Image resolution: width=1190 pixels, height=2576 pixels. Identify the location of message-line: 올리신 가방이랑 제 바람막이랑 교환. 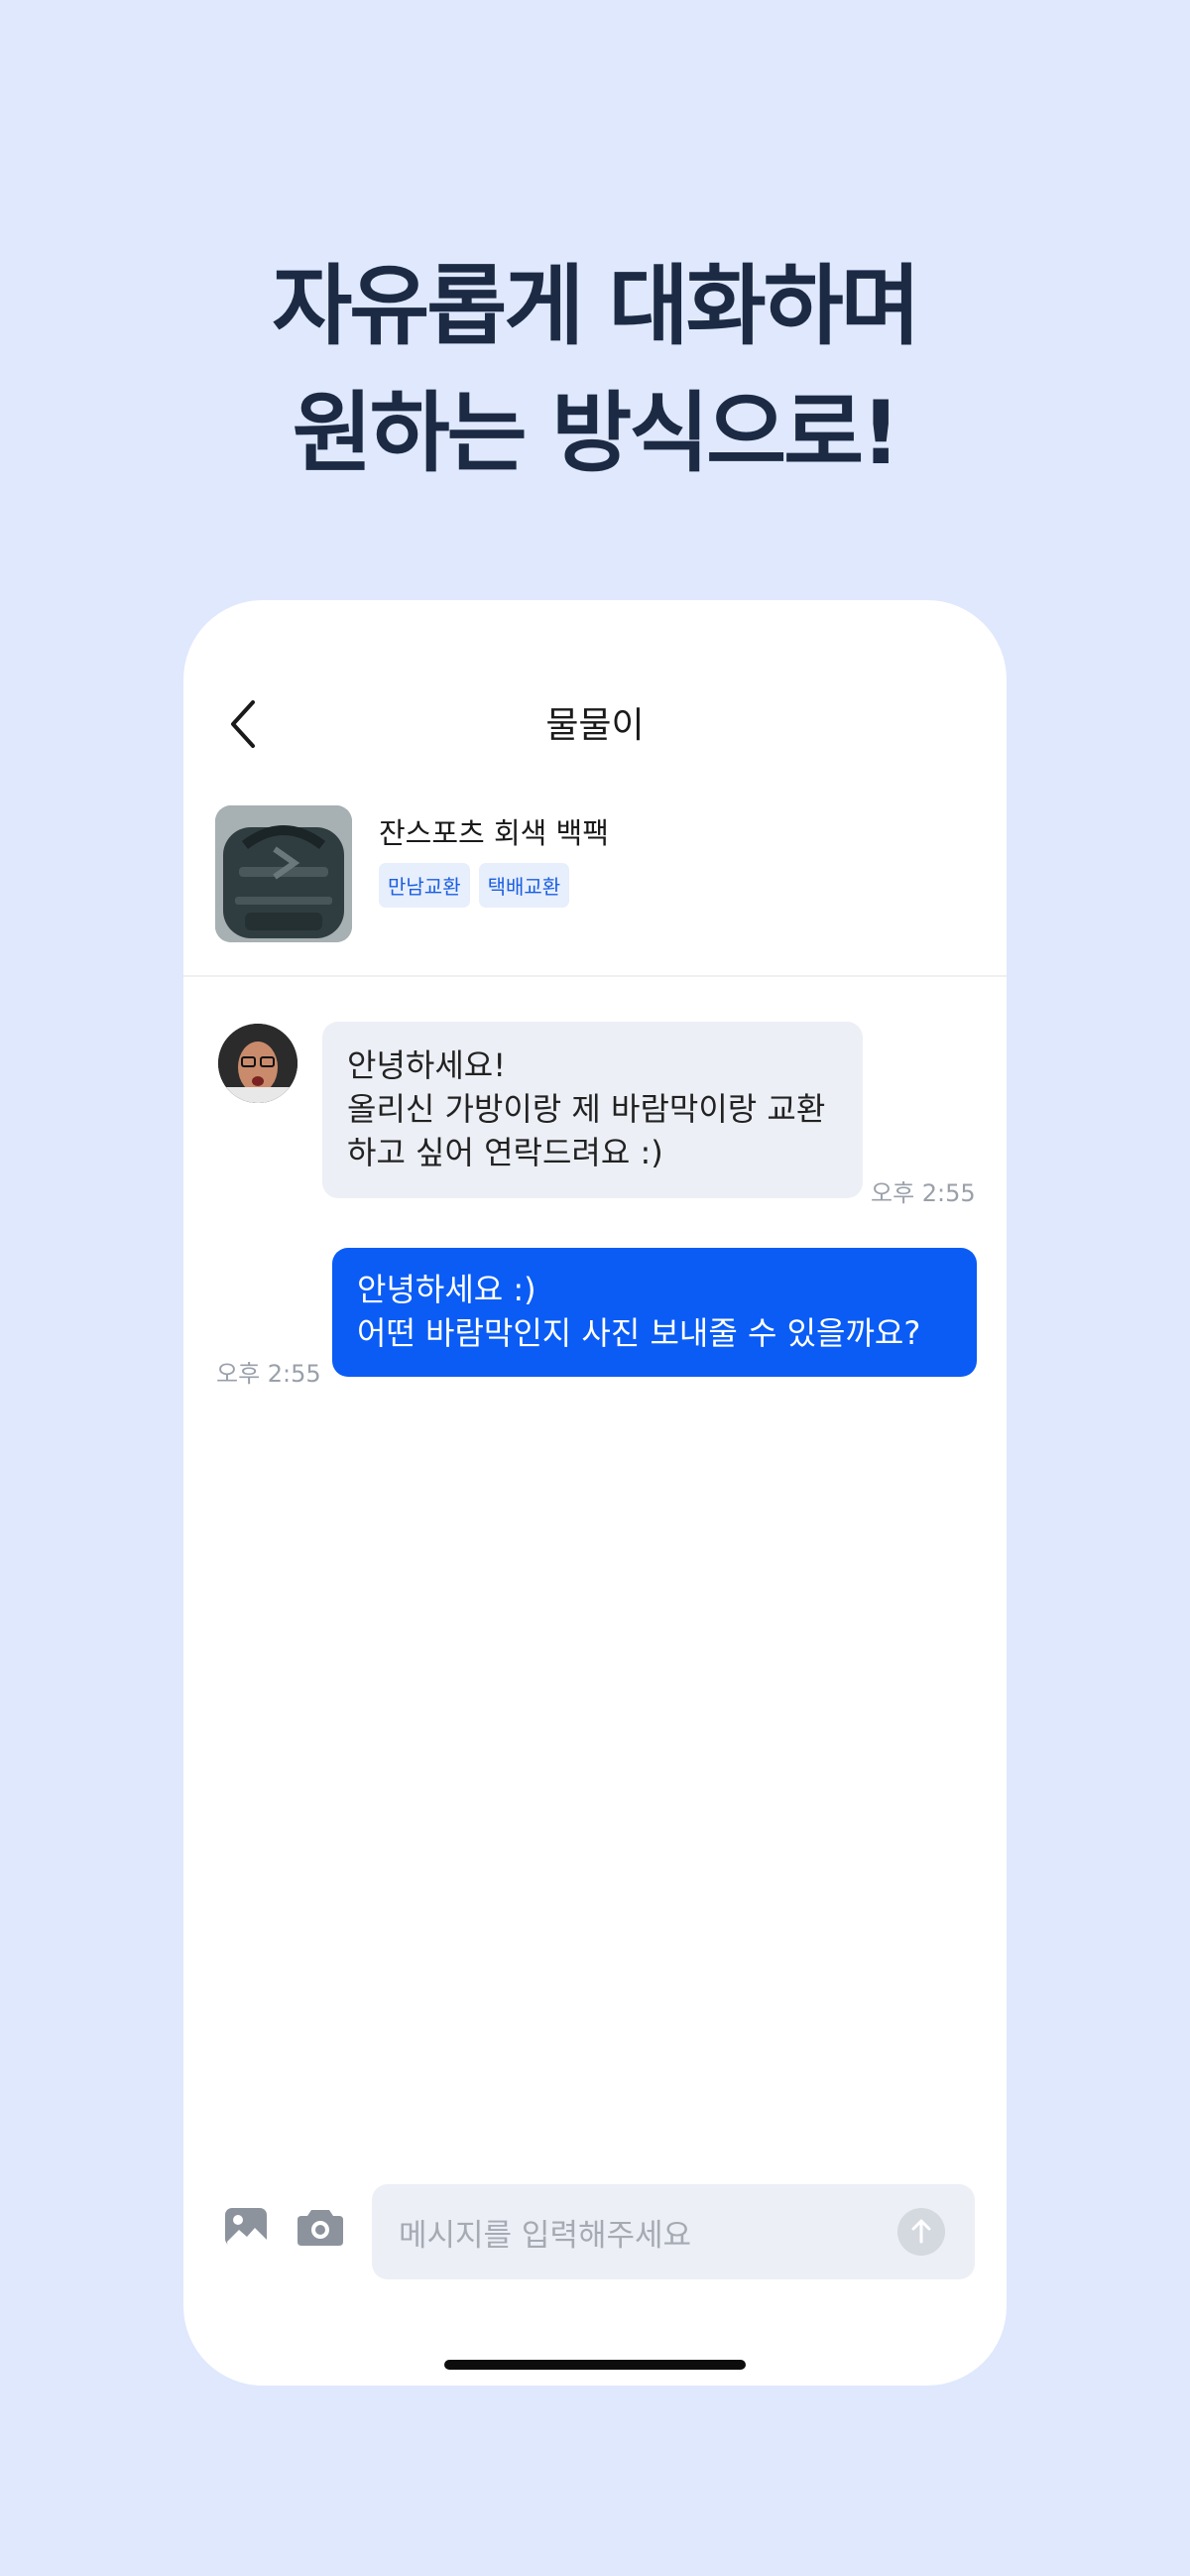
(586, 1109).